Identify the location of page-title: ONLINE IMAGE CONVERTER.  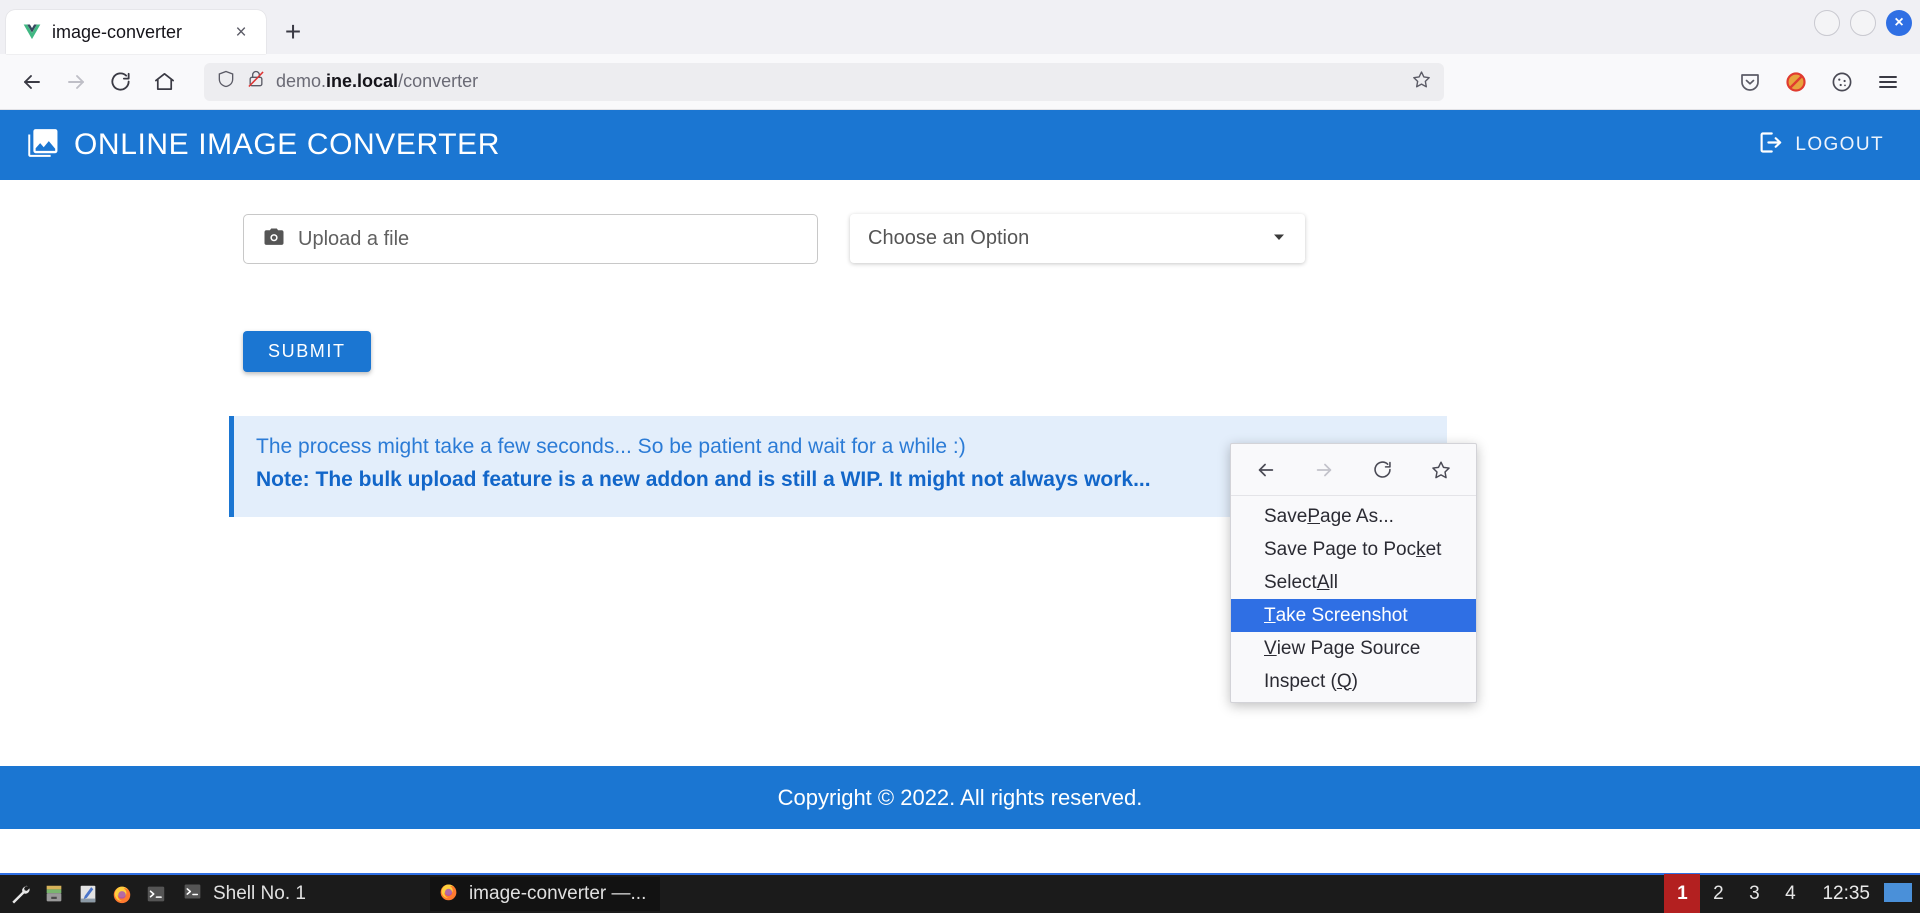
(287, 144).